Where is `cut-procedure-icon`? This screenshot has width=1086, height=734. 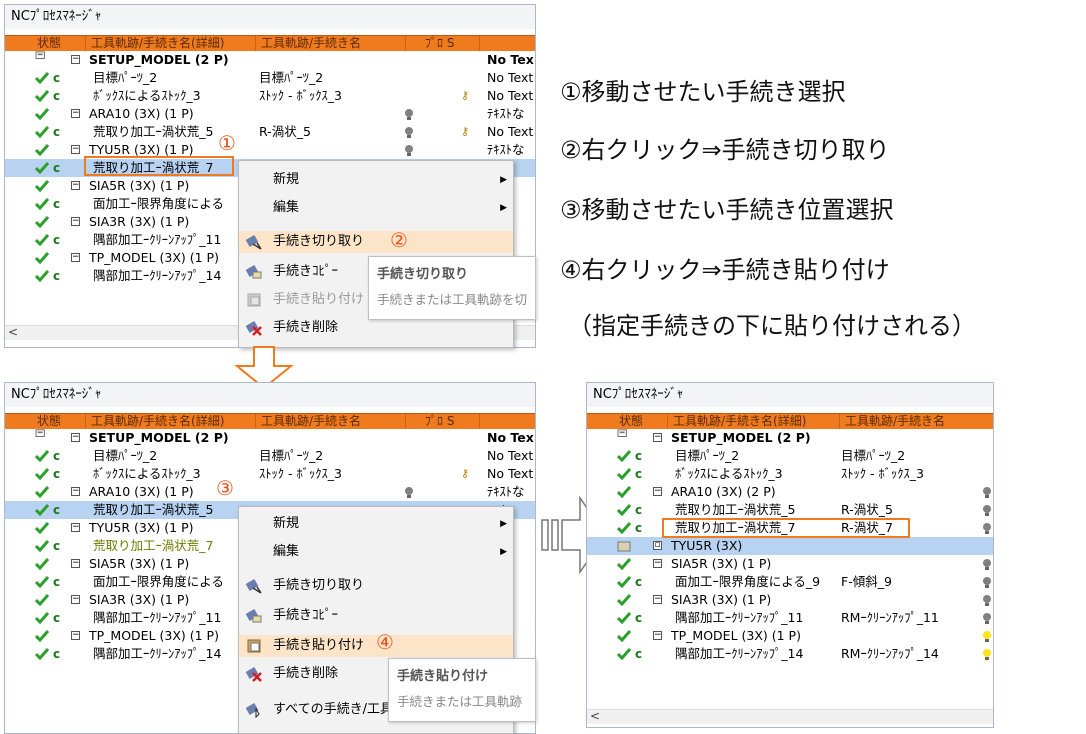 cut-procedure-icon is located at coordinates (253, 242).